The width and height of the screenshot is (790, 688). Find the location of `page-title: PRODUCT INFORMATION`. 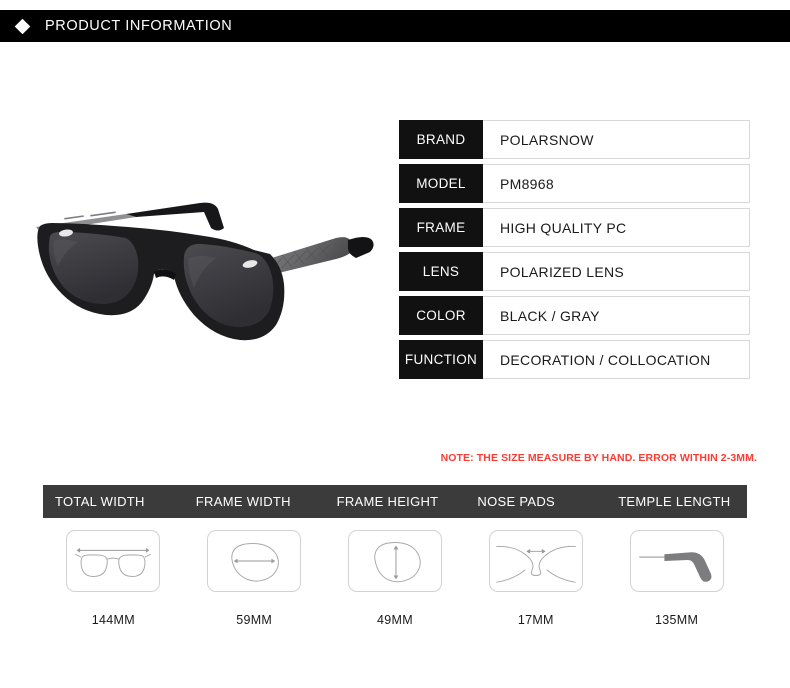

page-title: PRODUCT INFORMATION is located at coordinates (139, 26).